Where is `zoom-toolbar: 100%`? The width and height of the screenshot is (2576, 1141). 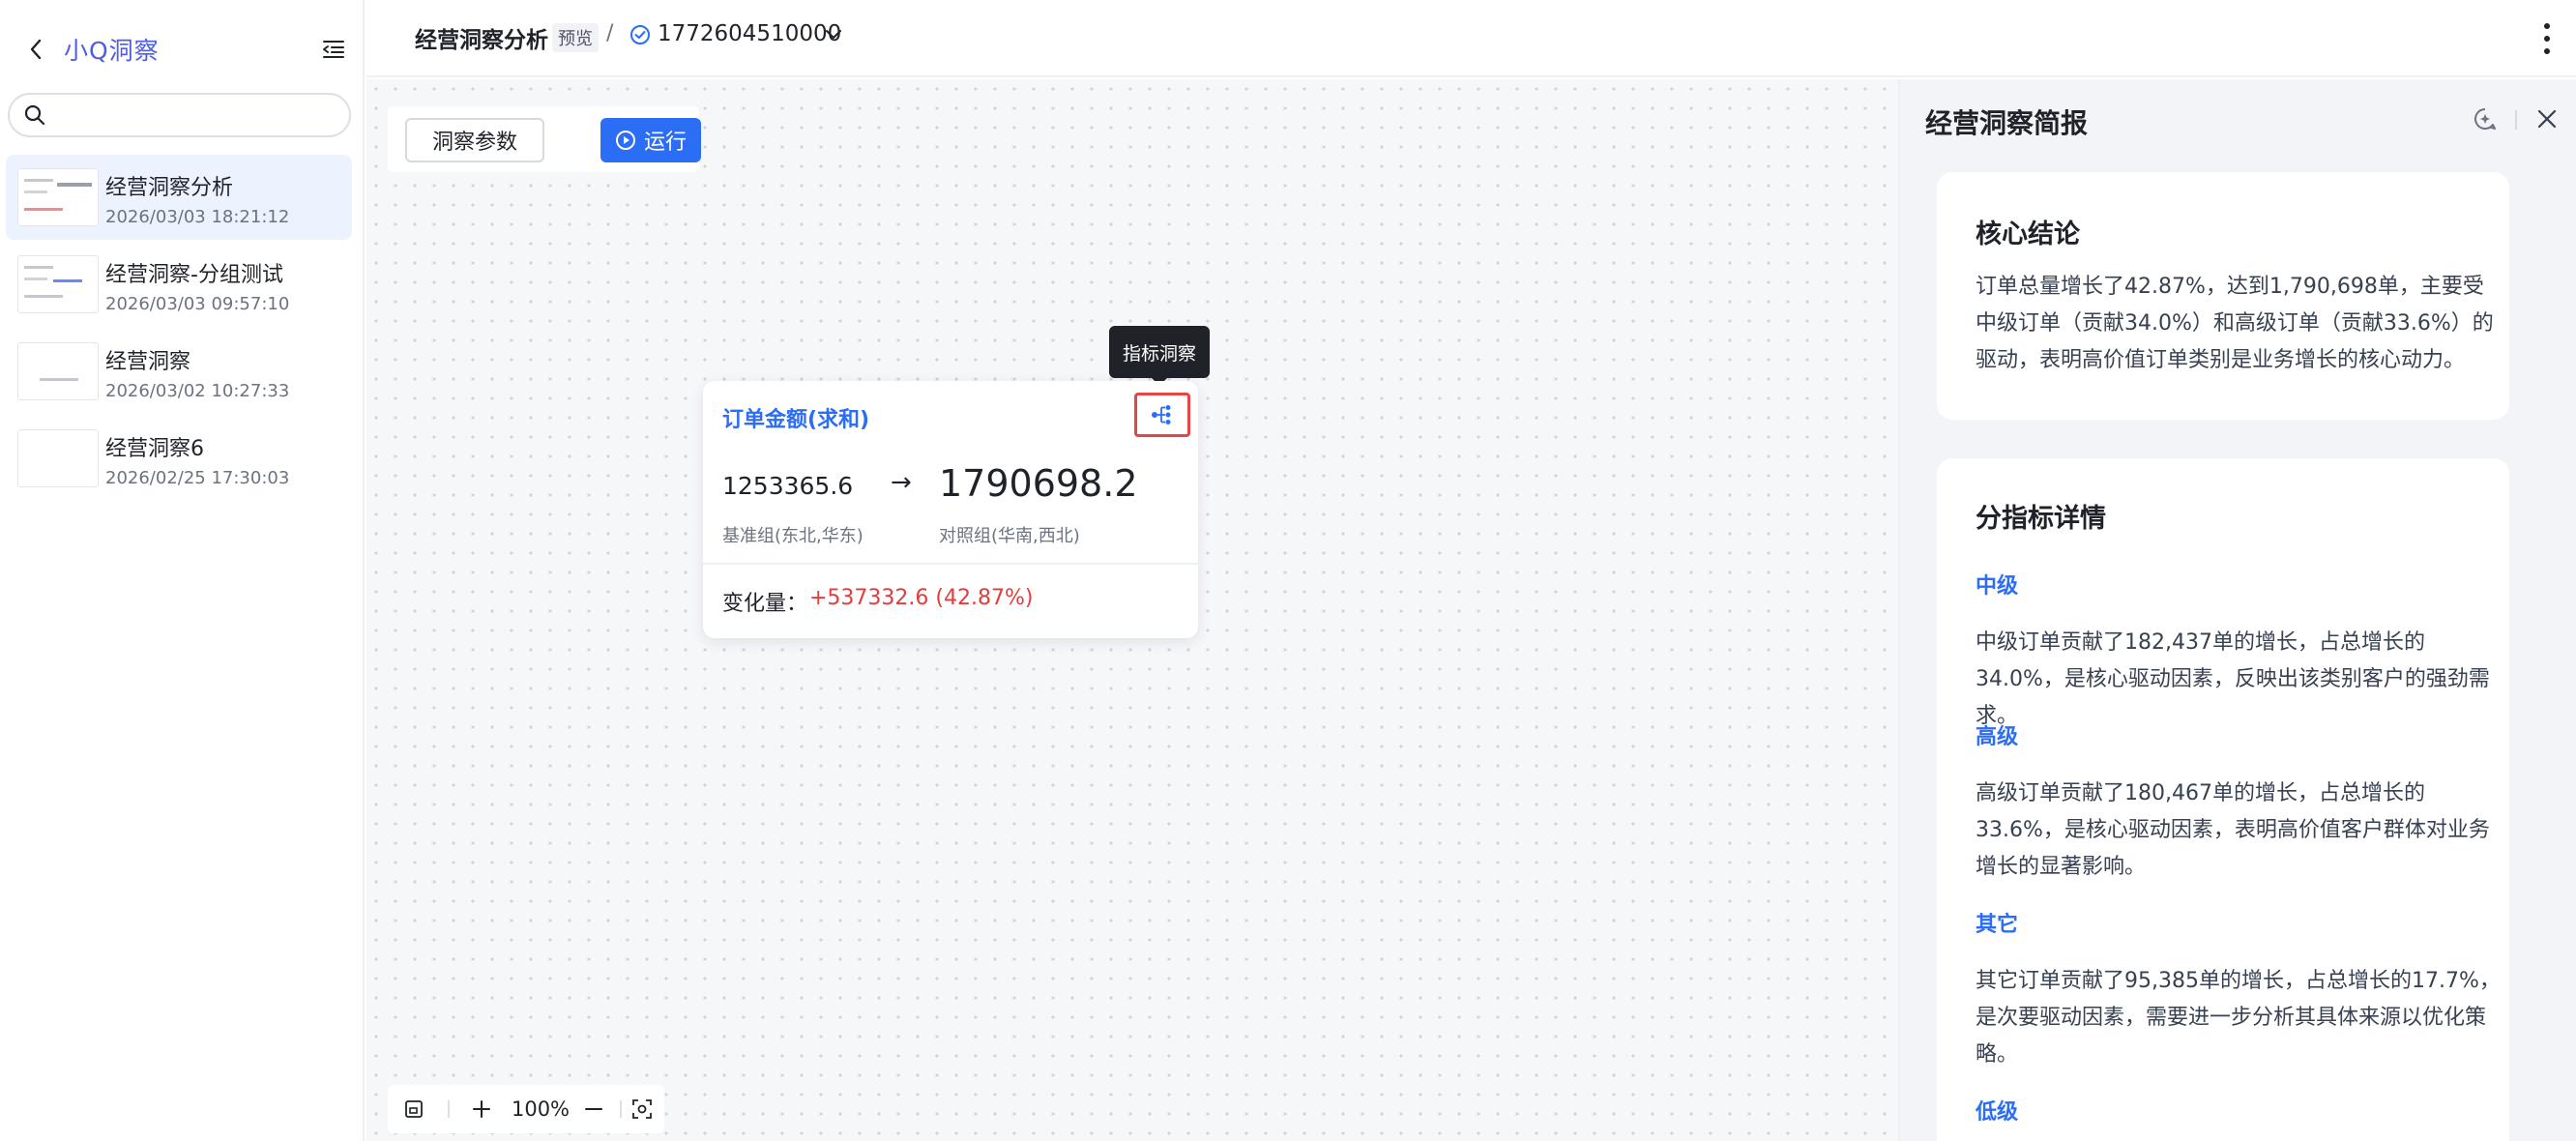 zoom-toolbar: 100% is located at coordinates (526, 1109).